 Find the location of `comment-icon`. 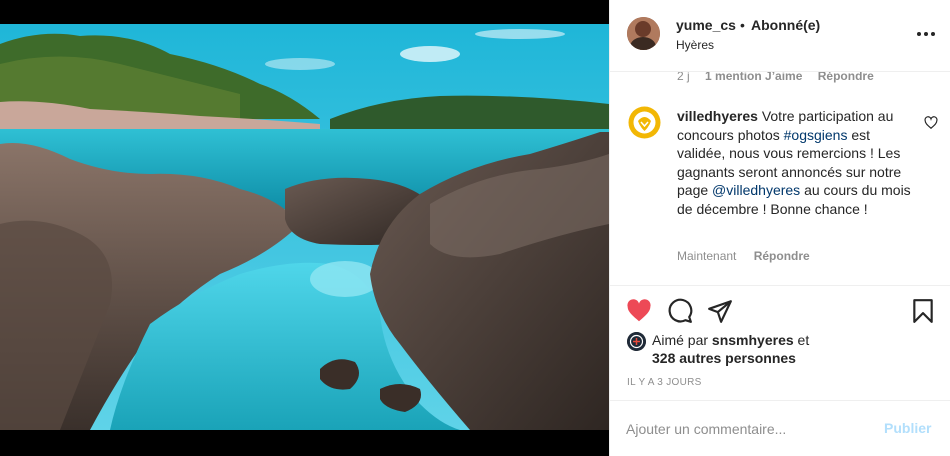

comment-icon is located at coordinates (680, 311).